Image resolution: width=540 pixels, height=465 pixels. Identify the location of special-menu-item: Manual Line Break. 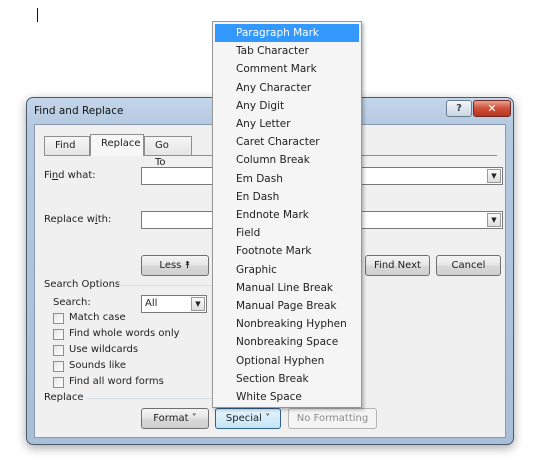
(287, 288).